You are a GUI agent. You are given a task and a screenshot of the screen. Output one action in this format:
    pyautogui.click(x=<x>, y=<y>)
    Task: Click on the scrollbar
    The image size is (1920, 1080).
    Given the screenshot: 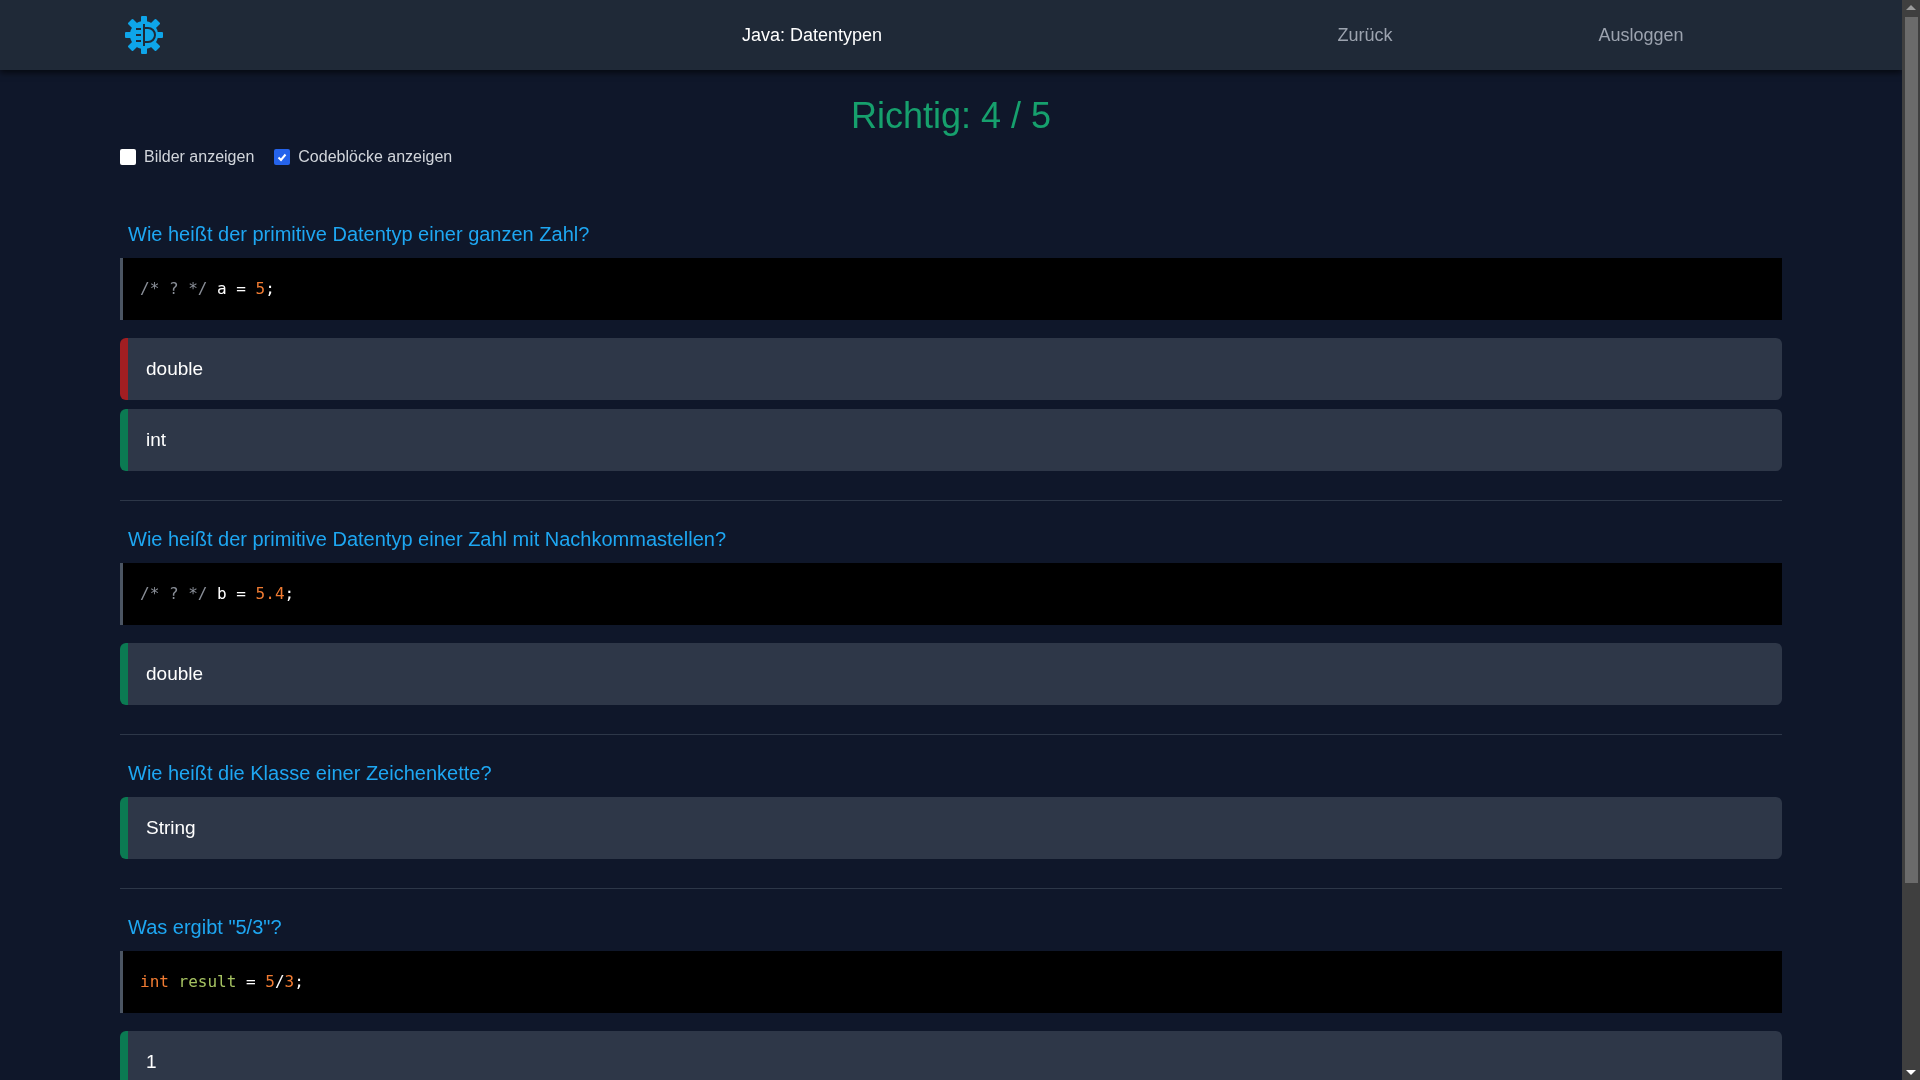 What is the action you would take?
    pyautogui.click(x=1911, y=540)
    